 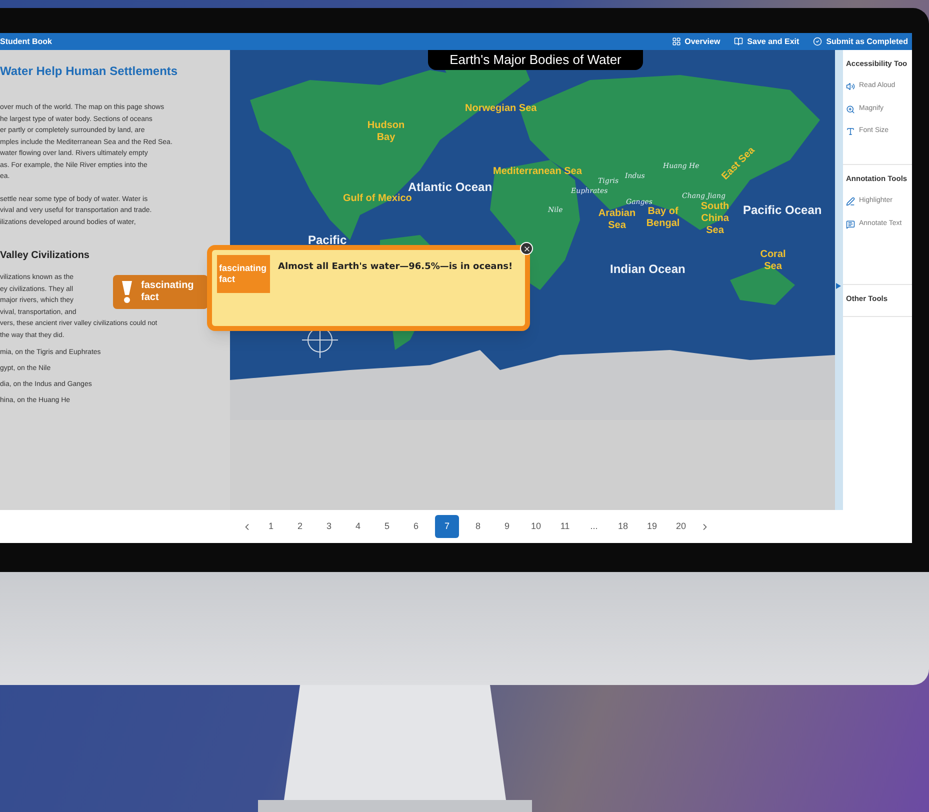 I want to click on page-button: 9, so click(x=507, y=526).